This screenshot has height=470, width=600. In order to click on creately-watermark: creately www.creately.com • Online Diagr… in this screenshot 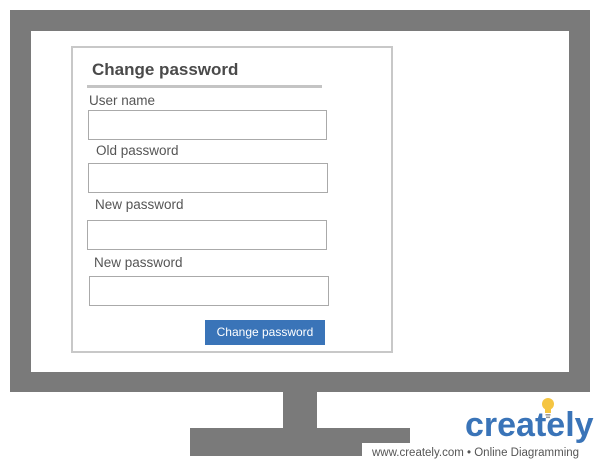, I will do `click(477, 430)`.